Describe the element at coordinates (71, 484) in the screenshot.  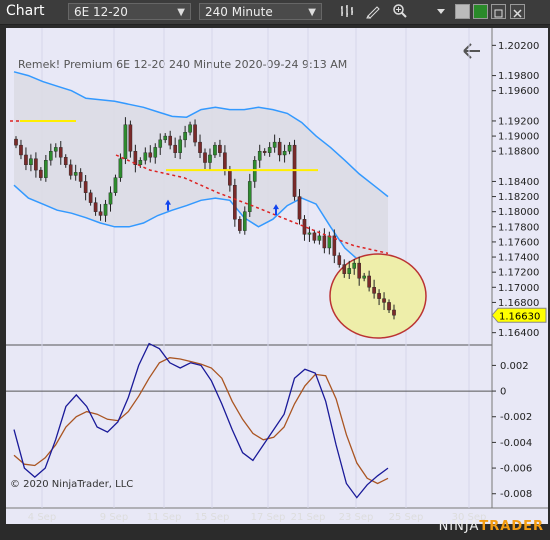
I see `copyright-label: © 2020 NinjaTrader, LLC` at that location.